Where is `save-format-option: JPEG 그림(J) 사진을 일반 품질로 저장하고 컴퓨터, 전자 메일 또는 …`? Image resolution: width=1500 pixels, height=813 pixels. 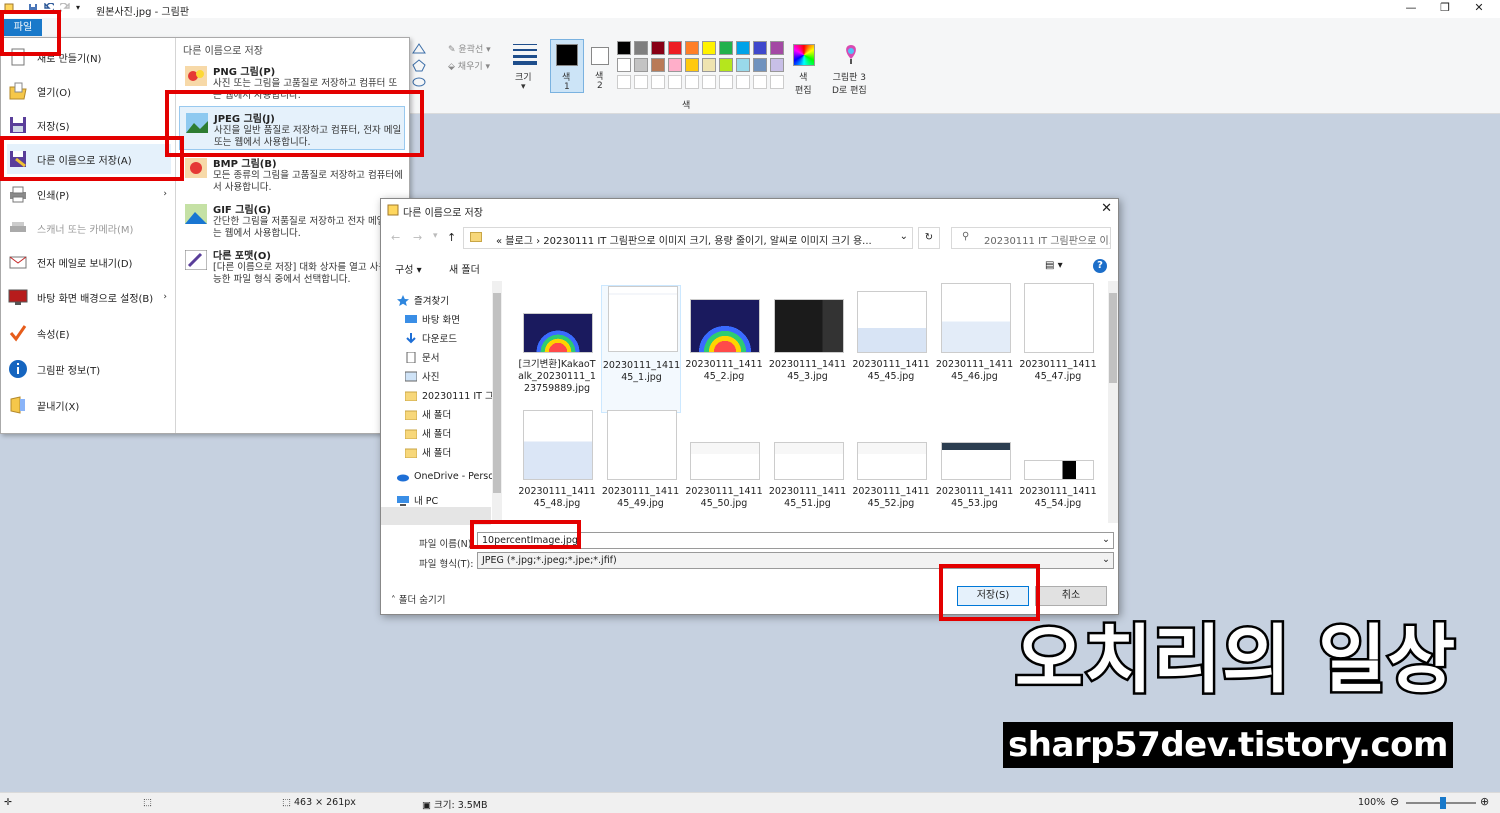
save-format-option: JPEG 그림(J) 사진을 일반 품질로 저장하고 컴퓨터, 전자 메일 또는 … is located at coordinates (292, 128).